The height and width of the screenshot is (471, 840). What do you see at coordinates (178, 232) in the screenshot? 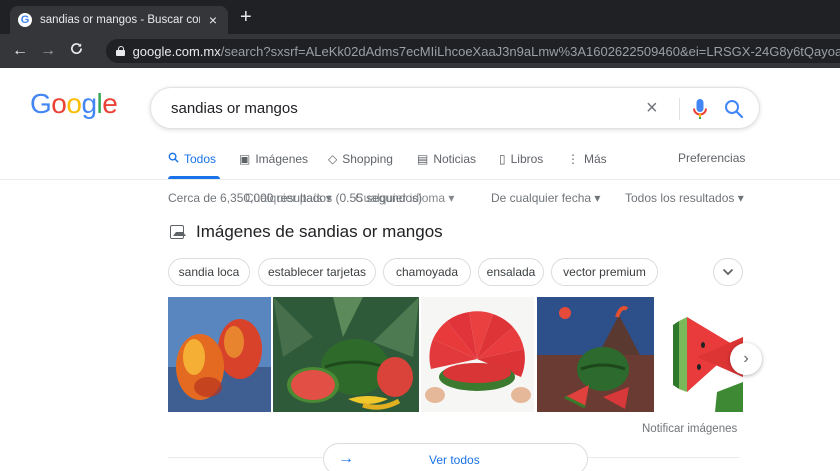
I see `image-icon` at bounding box center [178, 232].